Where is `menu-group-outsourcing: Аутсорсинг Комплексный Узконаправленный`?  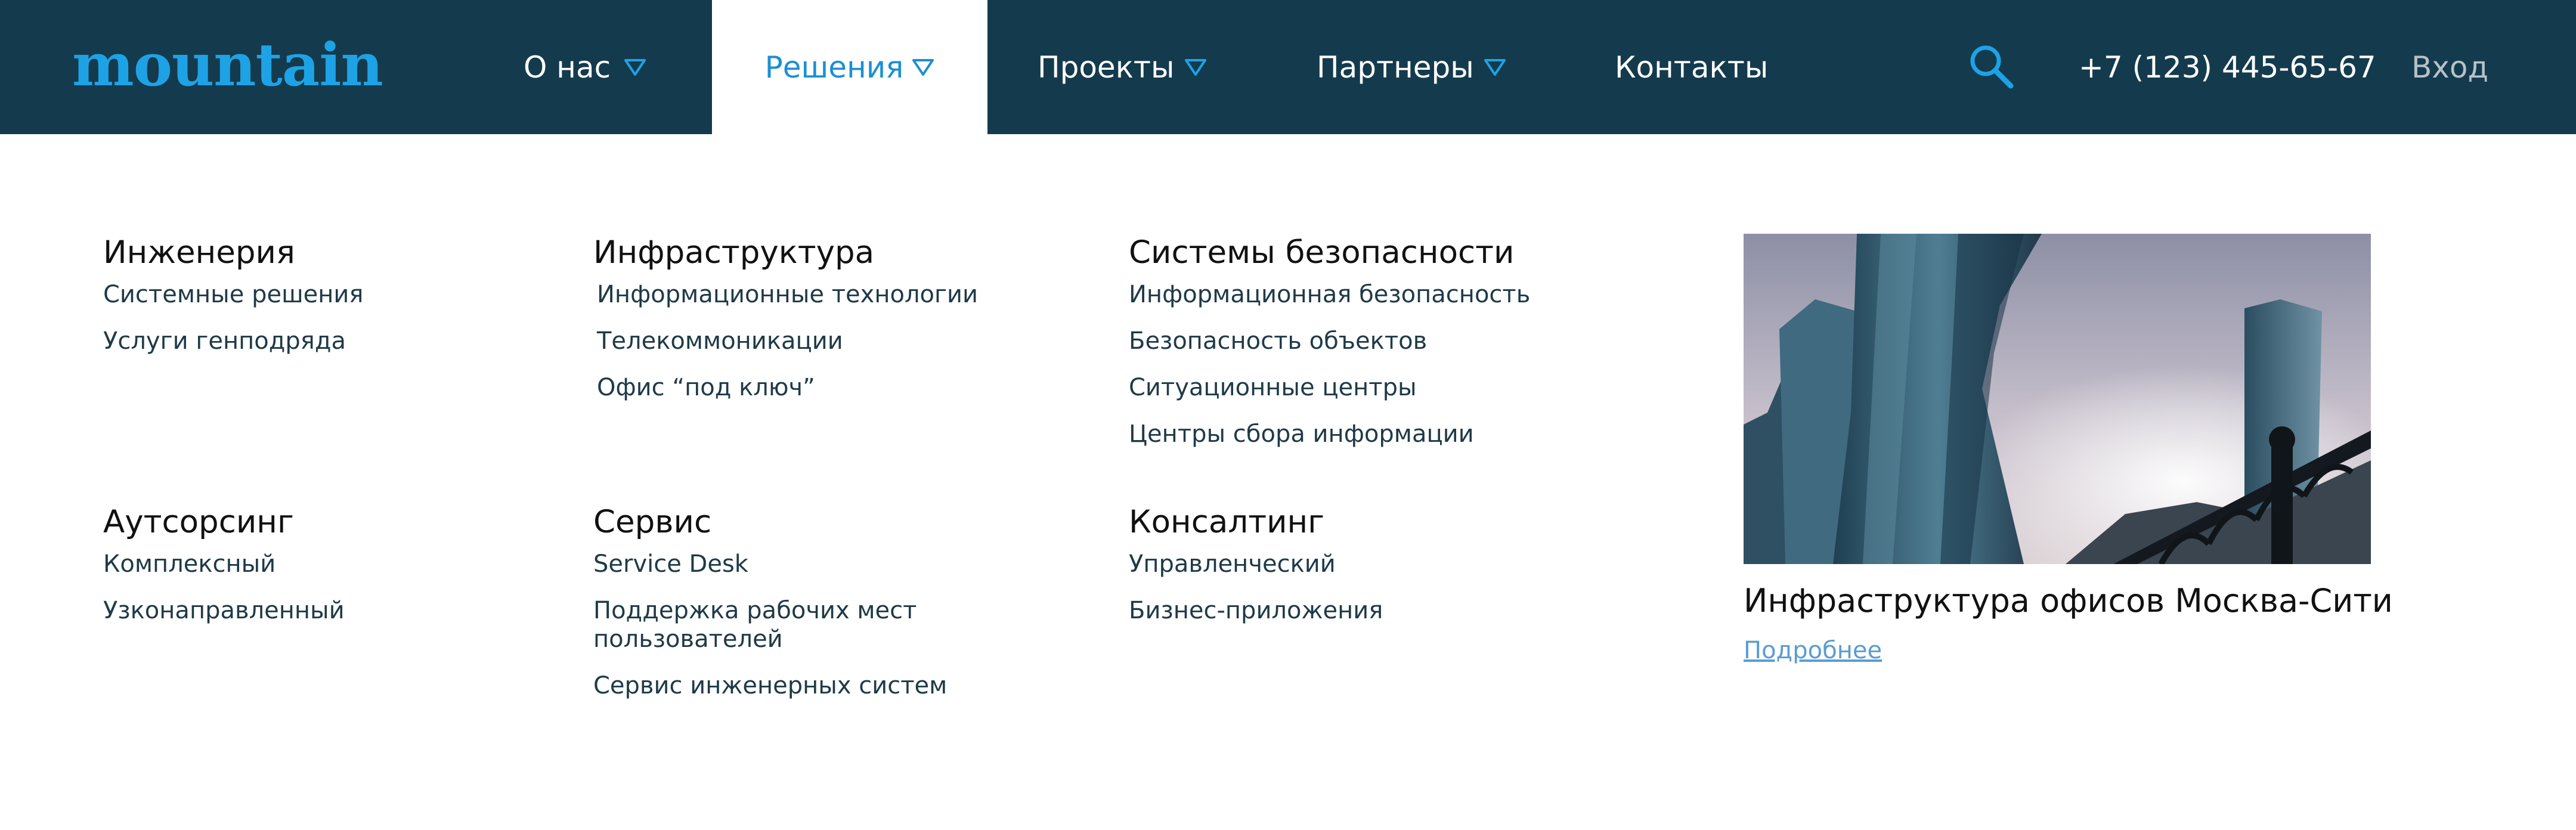 menu-group-outsourcing: Аутсорсинг Комплексный Узконаправленный is located at coordinates (224, 572).